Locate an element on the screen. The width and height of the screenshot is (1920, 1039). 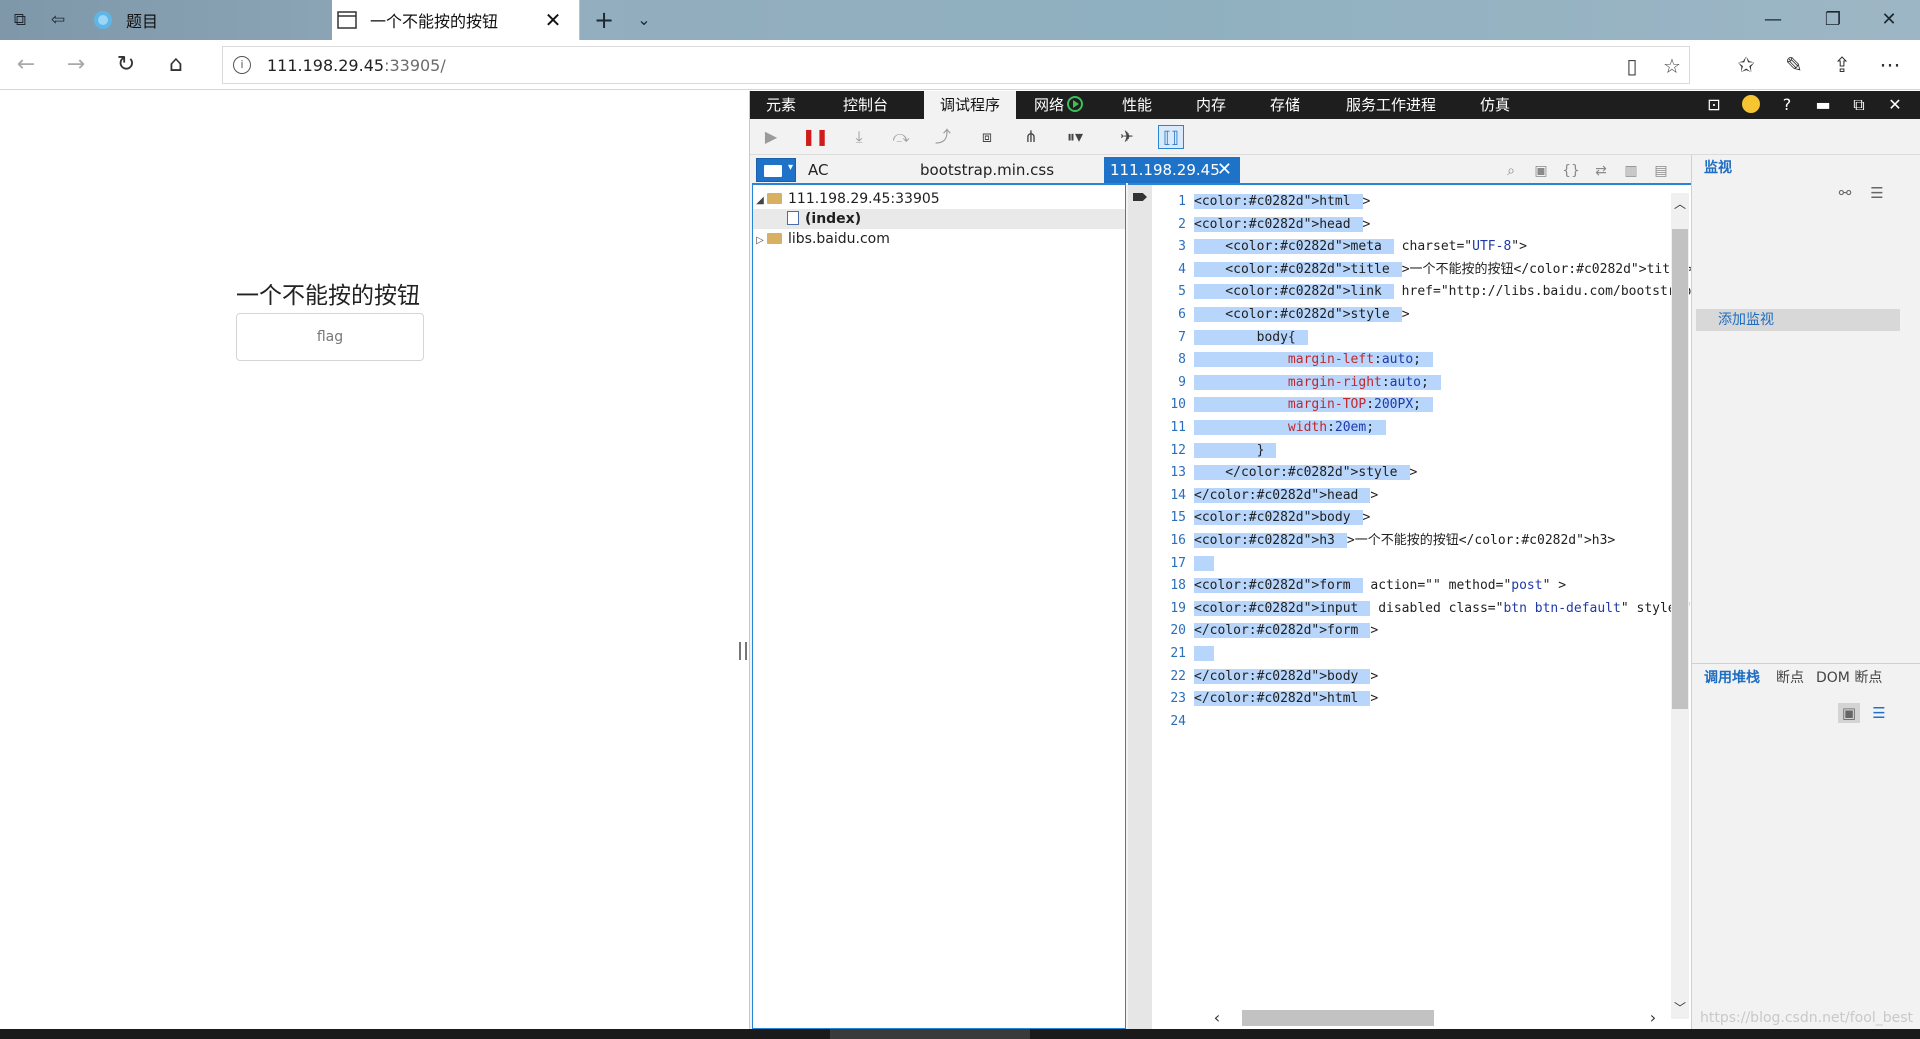
minimize-icon: — is located at coordinates (1773, 20).